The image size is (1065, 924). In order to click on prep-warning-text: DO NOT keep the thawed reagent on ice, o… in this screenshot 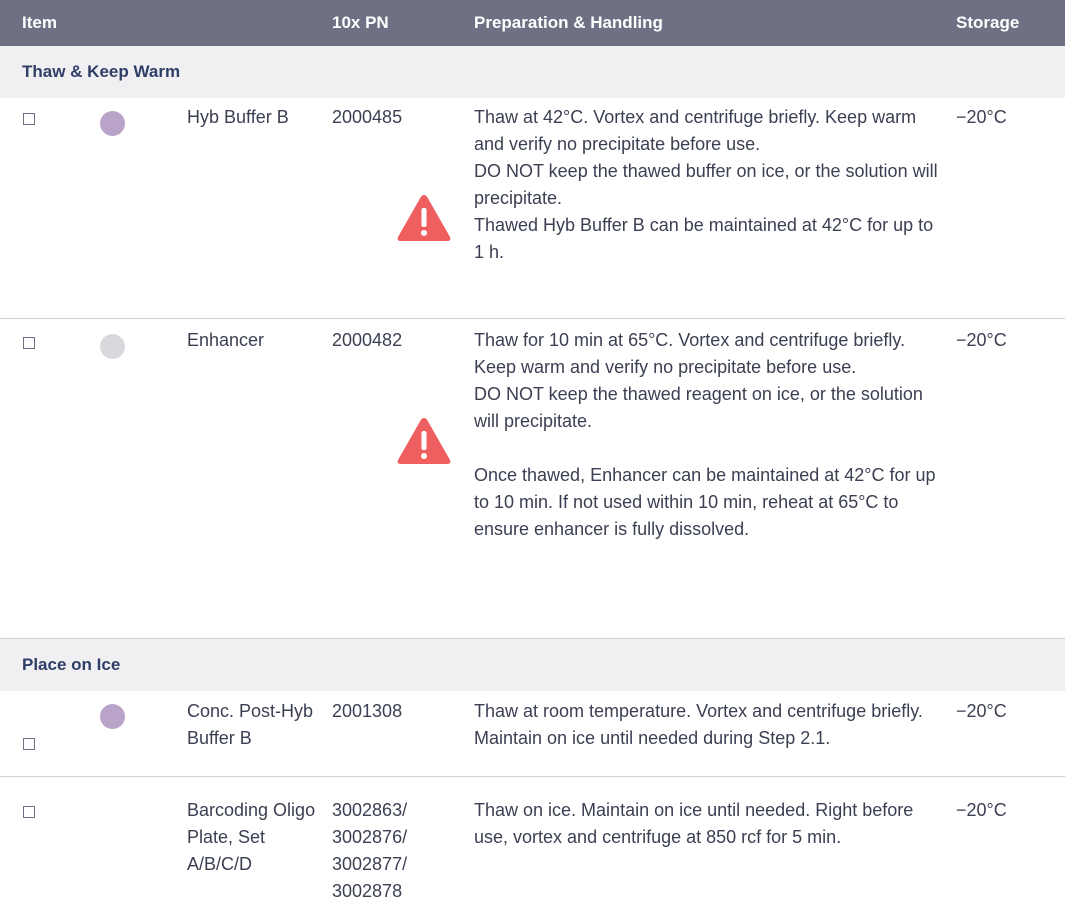, I will do `click(698, 407)`.